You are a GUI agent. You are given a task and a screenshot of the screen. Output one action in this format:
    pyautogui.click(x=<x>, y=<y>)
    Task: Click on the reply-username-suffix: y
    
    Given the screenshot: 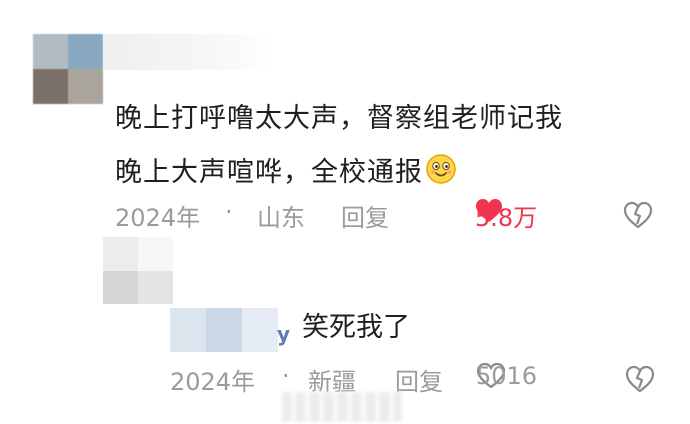 What is the action you would take?
    pyautogui.click(x=283, y=334)
    